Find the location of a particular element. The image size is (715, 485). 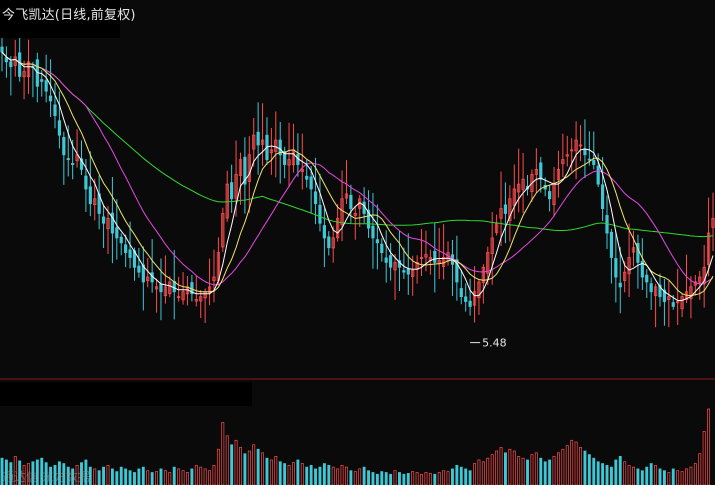

low-annotation-text: 5.48 is located at coordinates (494, 343).